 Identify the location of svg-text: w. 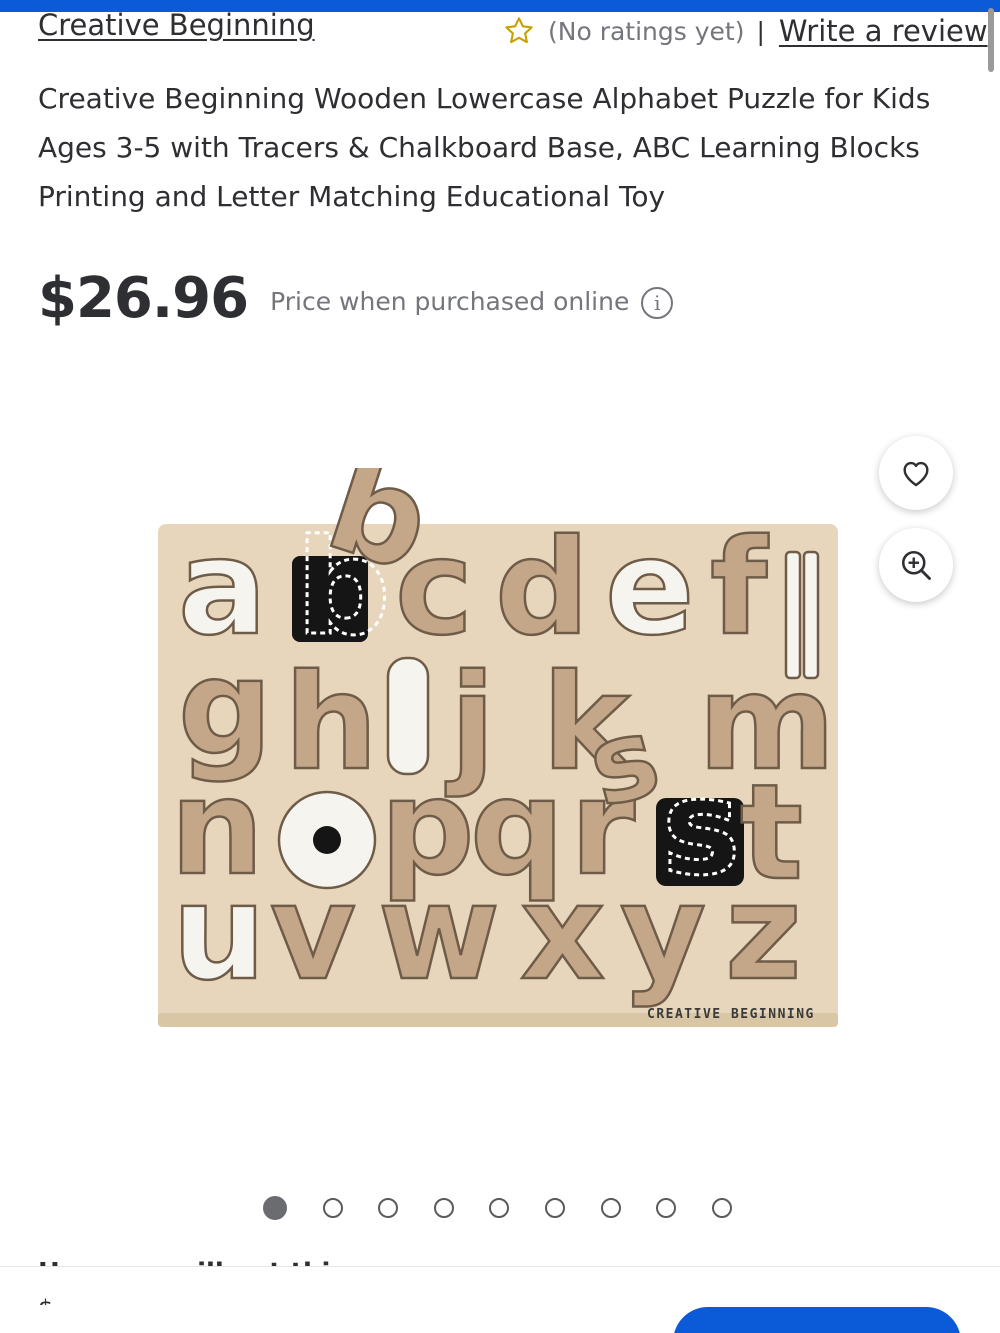
(439, 933).